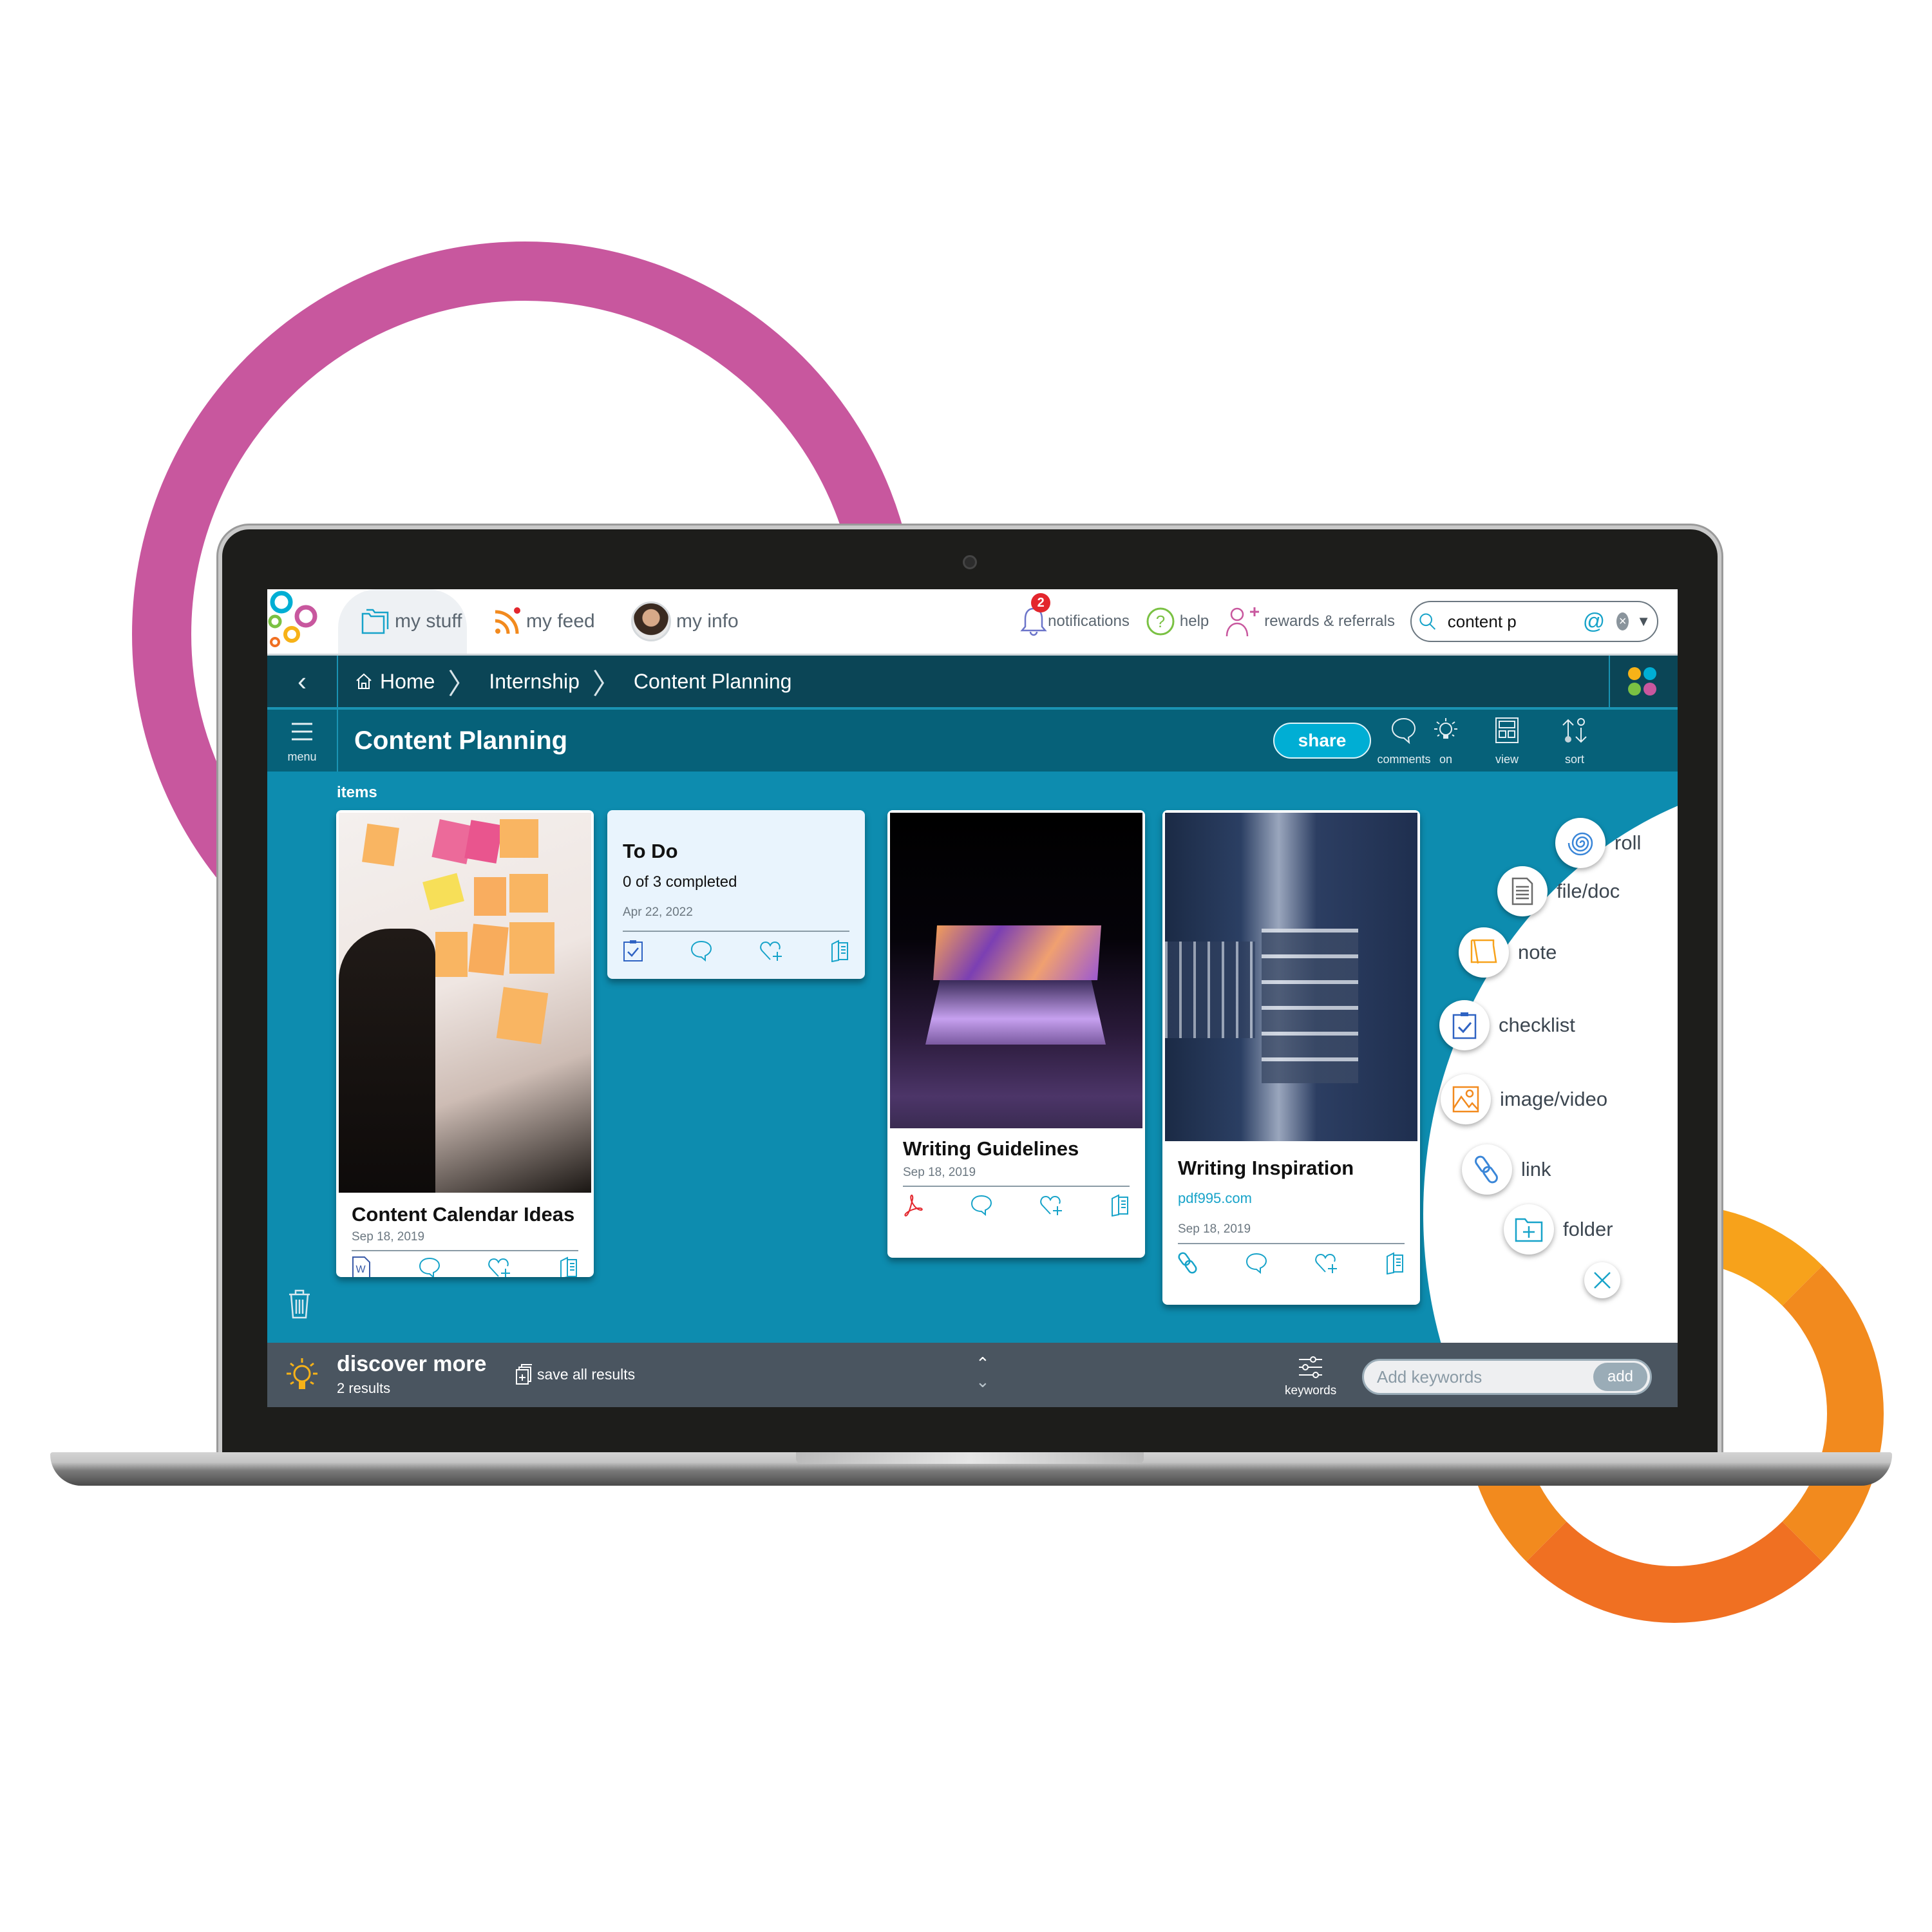 Image resolution: width=1932 pixels, height=1932 pixels. Describe the element at coordinates (633, 950) in the screenshot. I see `checklist-icon` at that location.